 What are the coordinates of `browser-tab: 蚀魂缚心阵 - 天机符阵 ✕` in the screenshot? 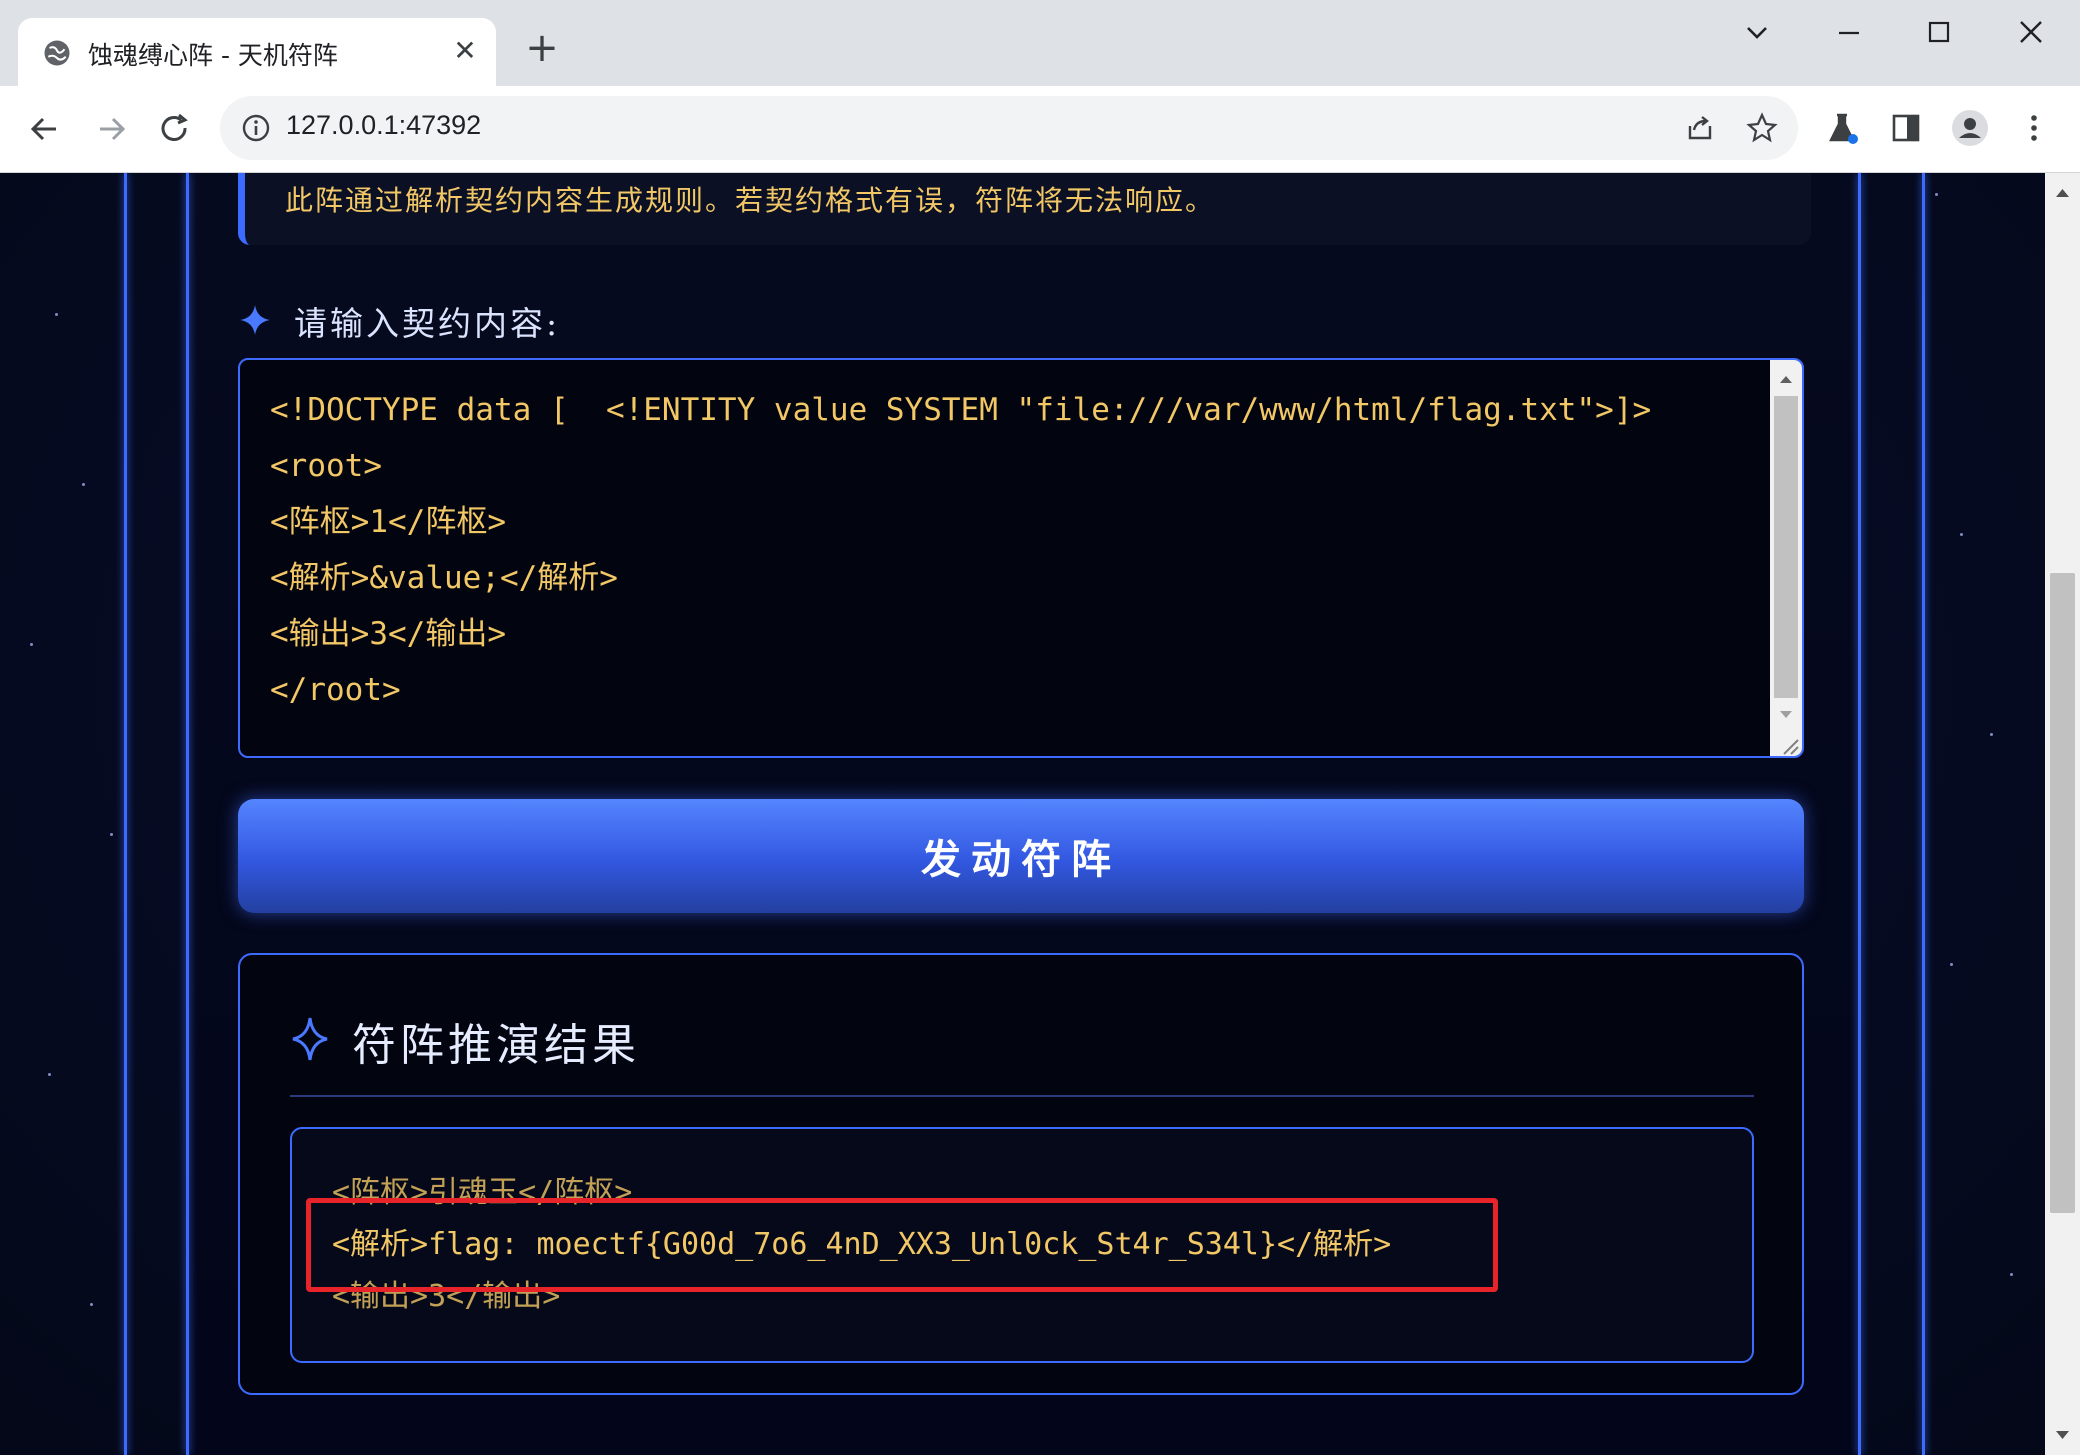 It's located at (257, 52).